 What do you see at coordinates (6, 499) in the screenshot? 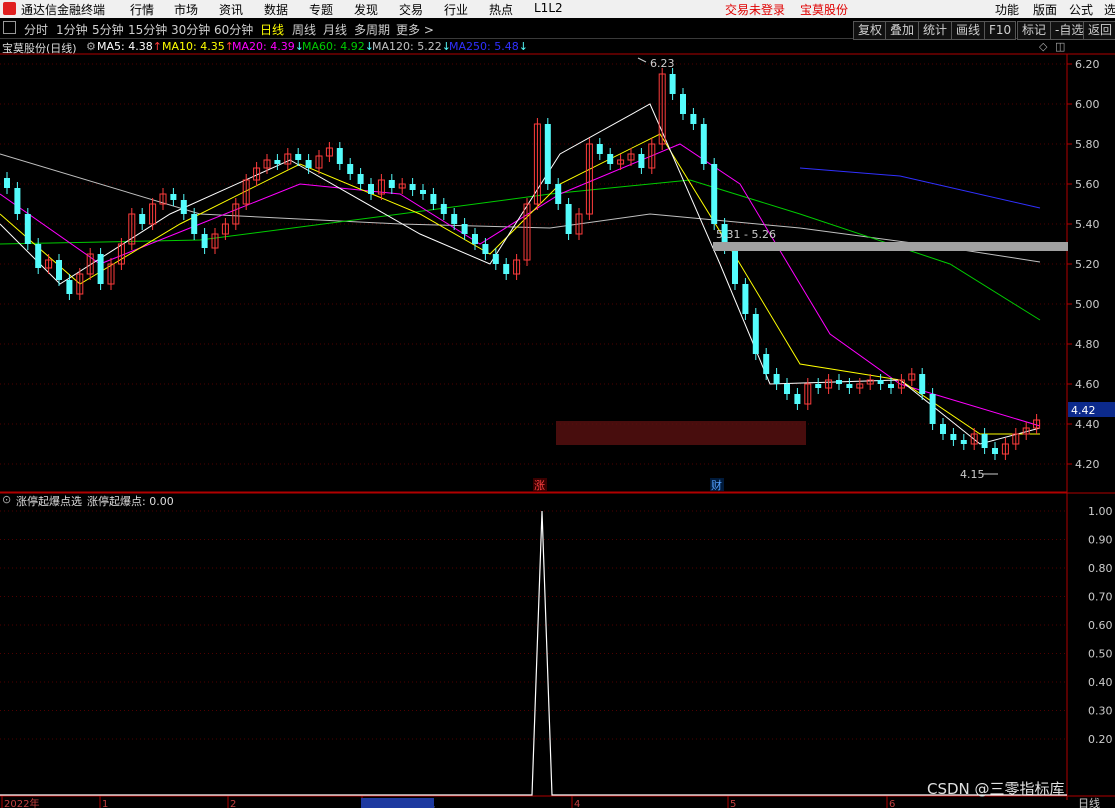
I see `indicator-toggle-icon: ⊙` at bounding box center [6, 499].